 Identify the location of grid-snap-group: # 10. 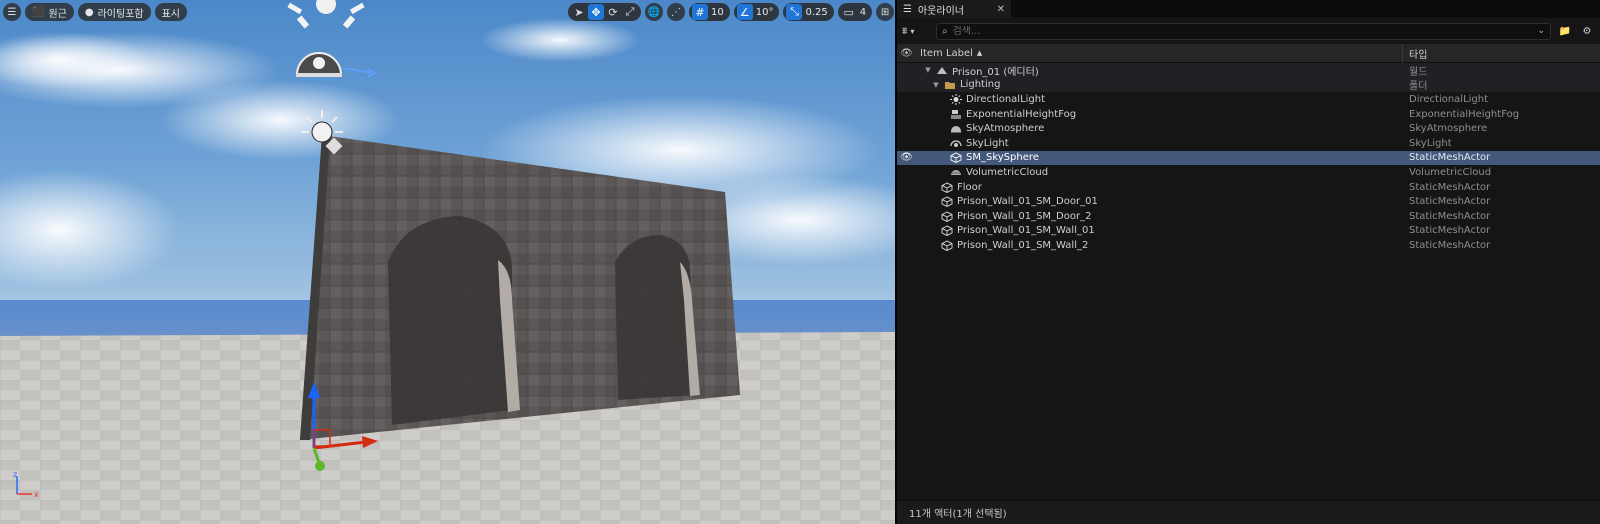
(709, 12).